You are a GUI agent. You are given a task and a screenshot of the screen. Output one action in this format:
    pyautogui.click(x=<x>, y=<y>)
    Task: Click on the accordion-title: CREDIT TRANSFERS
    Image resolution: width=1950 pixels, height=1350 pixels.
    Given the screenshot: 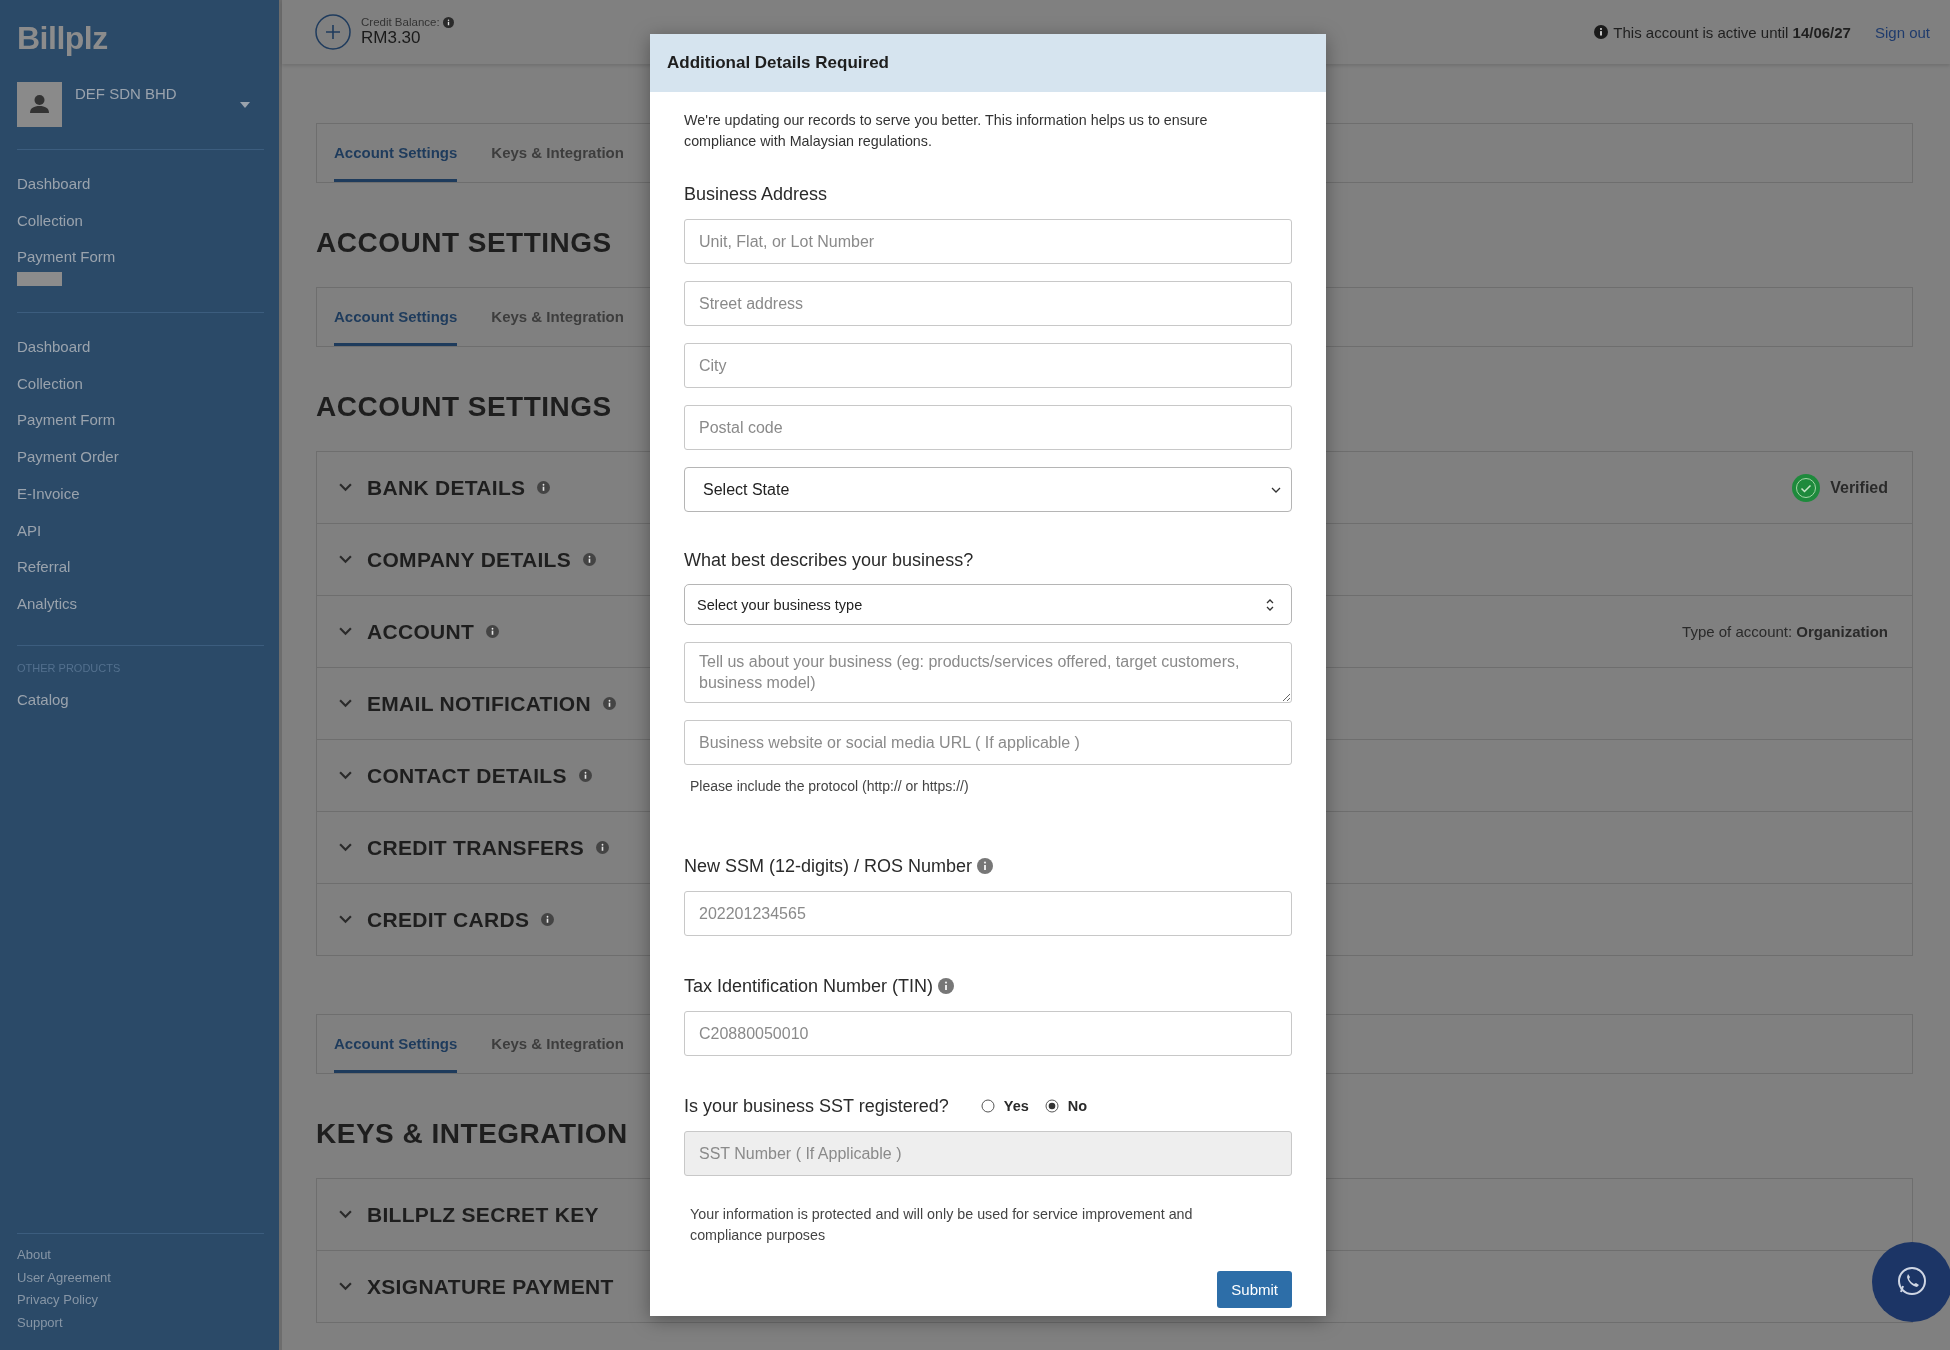 What is the action you would take?
    pyautogui.click(x=476, y=847)
    